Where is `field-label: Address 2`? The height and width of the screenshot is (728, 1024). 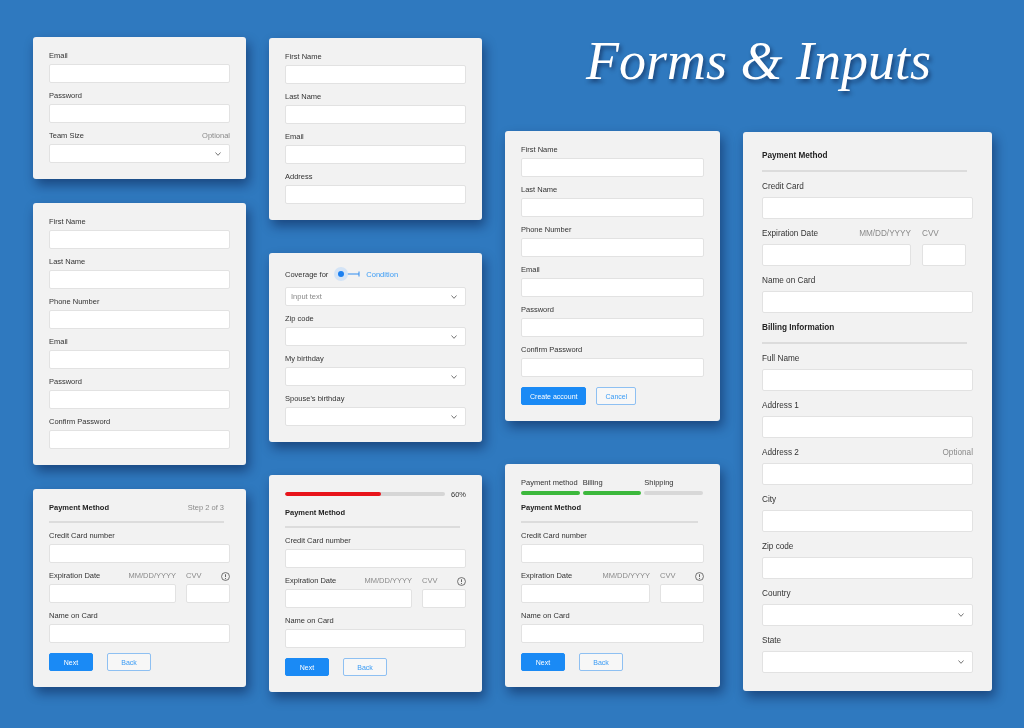 field-label: Address 2 is located at coordinates (780, 452).